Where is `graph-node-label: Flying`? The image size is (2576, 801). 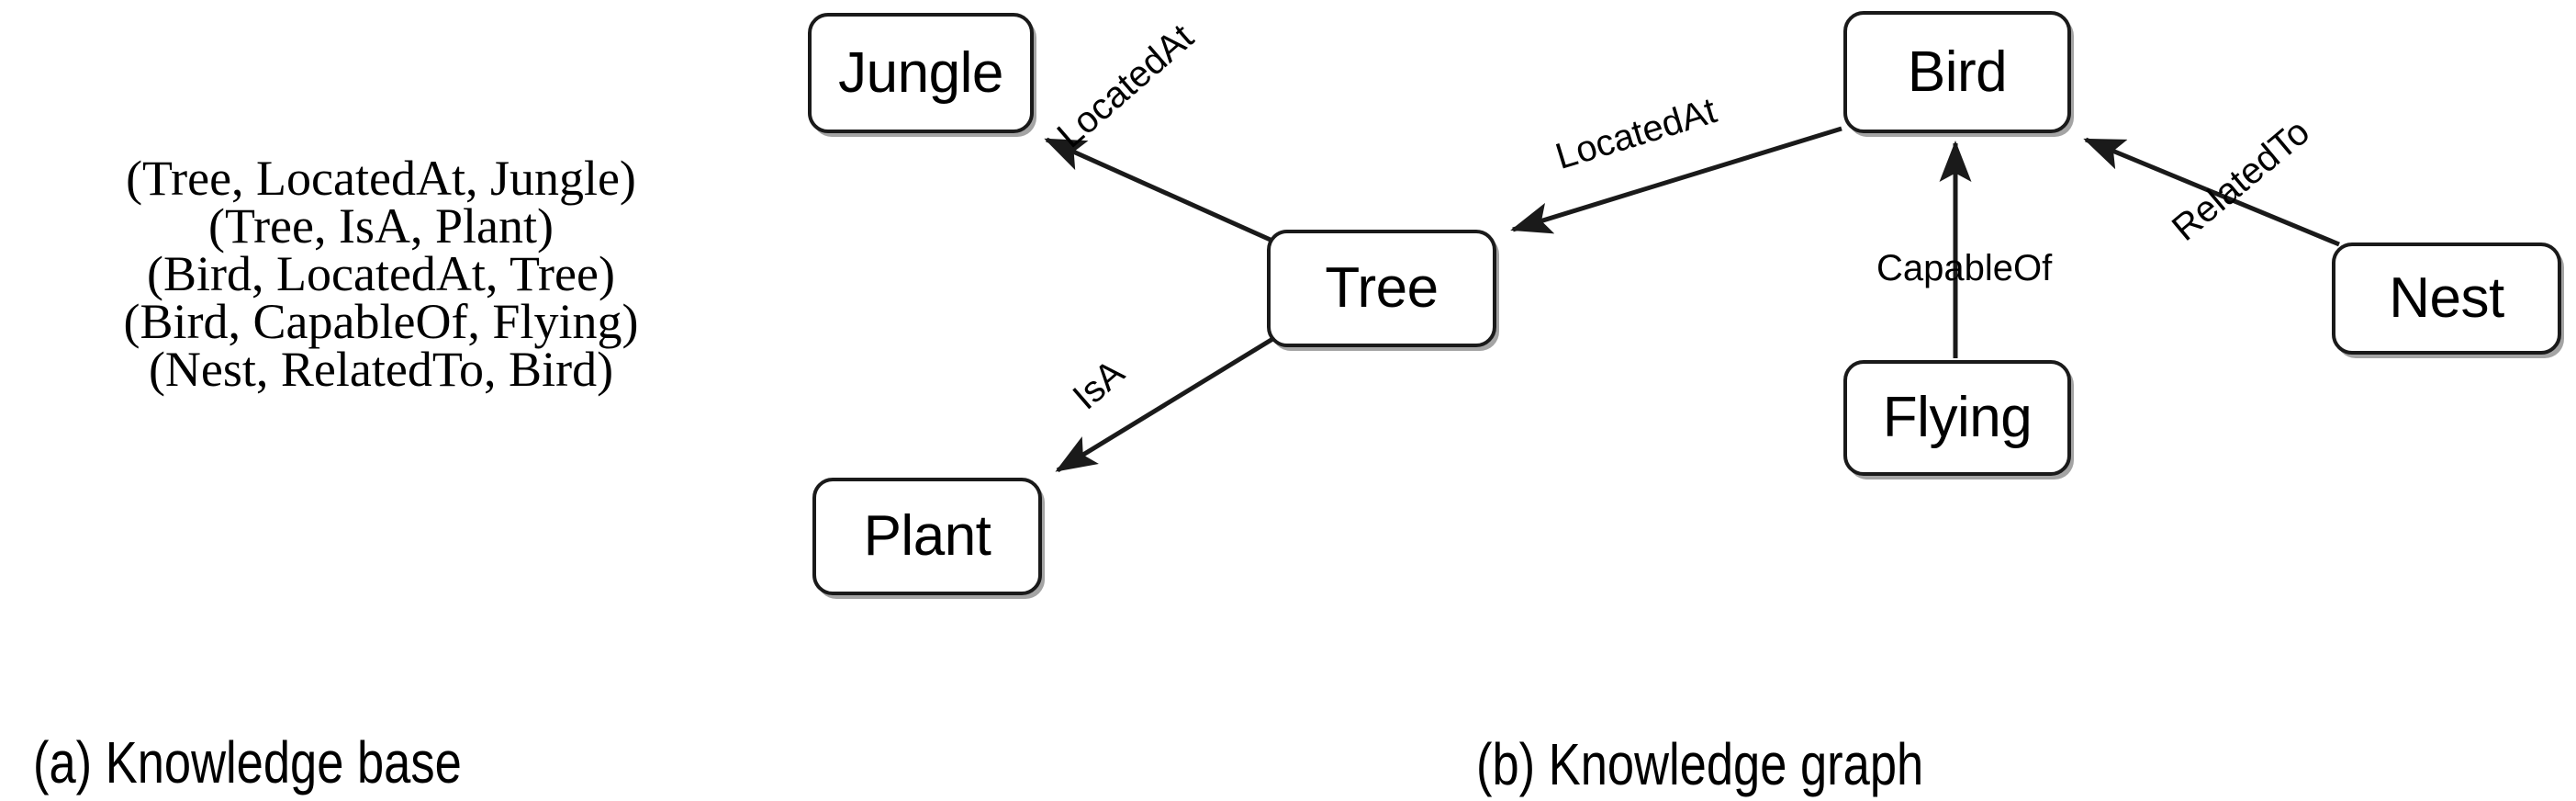
graph-node-label: Flying is located at coordinates (1957, 417).